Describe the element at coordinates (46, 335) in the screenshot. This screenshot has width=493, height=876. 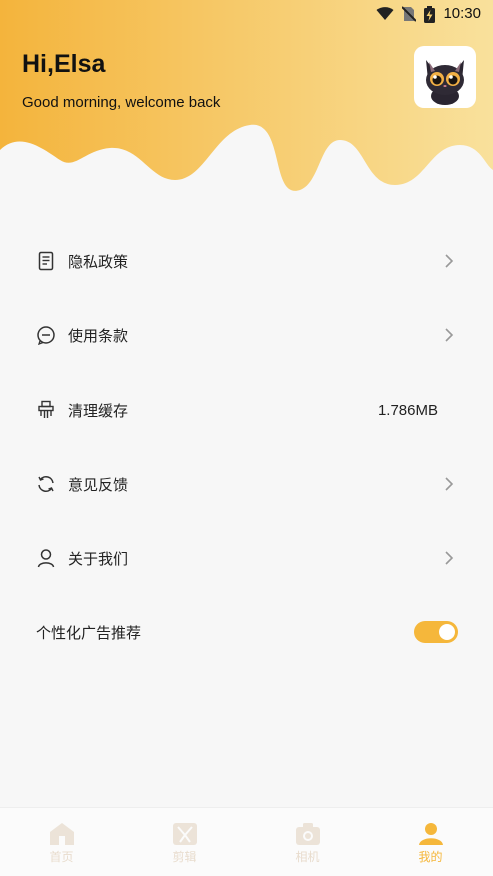
I see `chat-bubble-icon` at that location.